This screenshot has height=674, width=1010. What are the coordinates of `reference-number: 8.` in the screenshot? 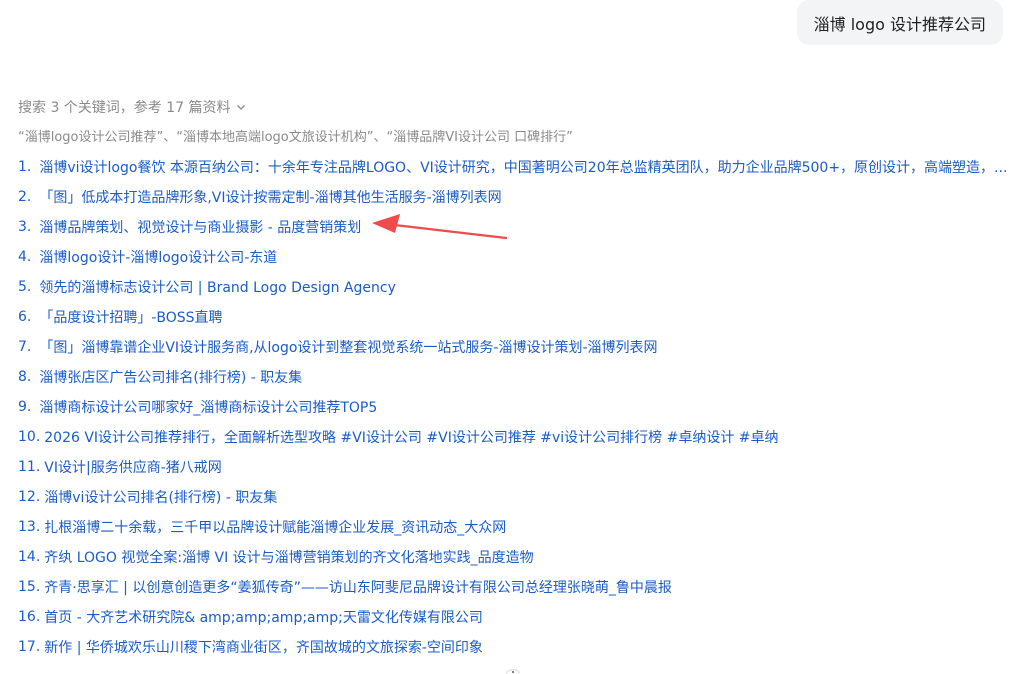 It's located at (25, 377).